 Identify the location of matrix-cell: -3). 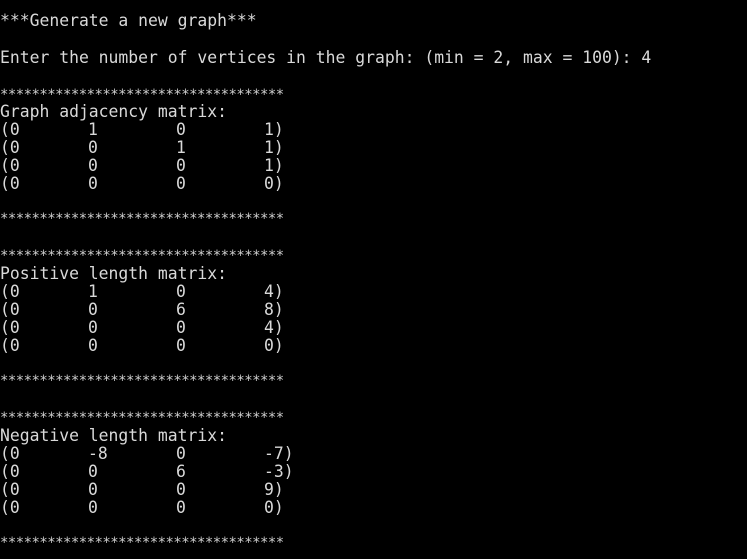
(279, 471).